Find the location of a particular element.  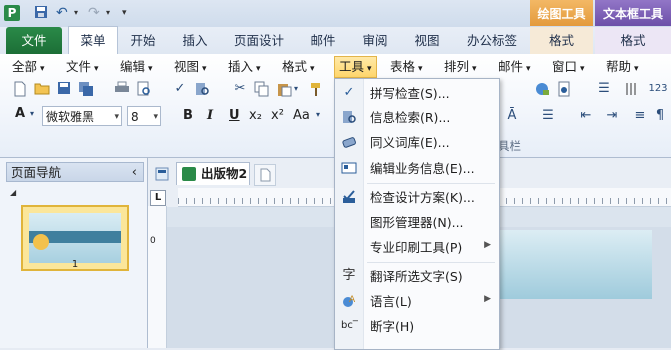

text-direction-icon is located at coordinates (632, 89).